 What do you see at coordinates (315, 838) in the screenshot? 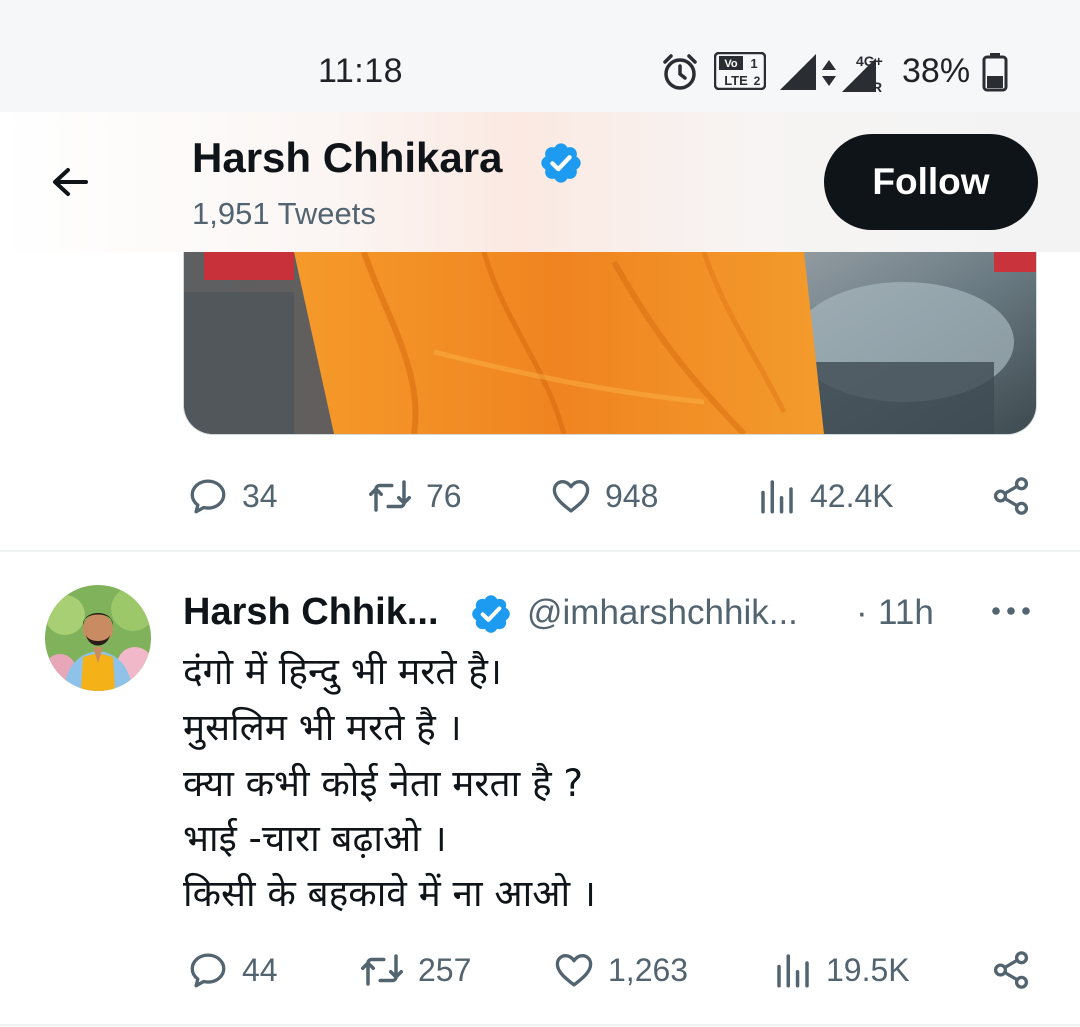
I see `tweet-text-line: भाई -चारा बढ़ाओ ।` at bounding box center [315, 838].